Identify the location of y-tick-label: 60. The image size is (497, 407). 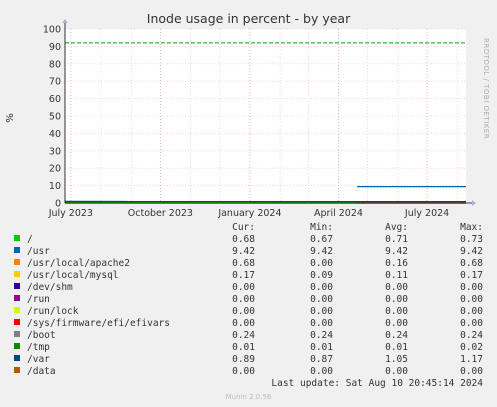
(55, 99).